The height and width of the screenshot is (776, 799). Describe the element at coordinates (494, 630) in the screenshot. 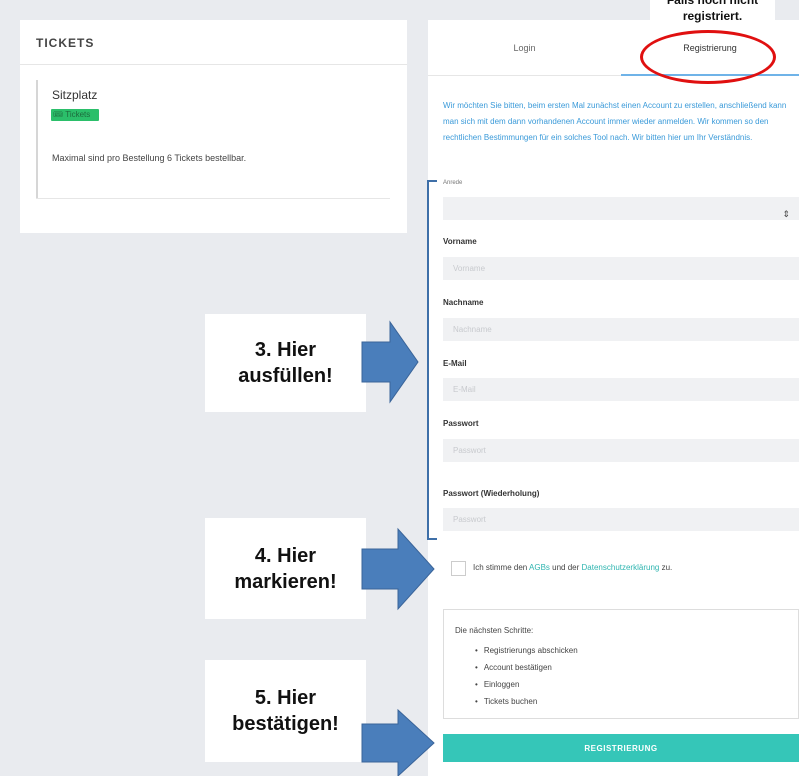

I see `next-steps-title: Die nächsten Schritte:` at that location.